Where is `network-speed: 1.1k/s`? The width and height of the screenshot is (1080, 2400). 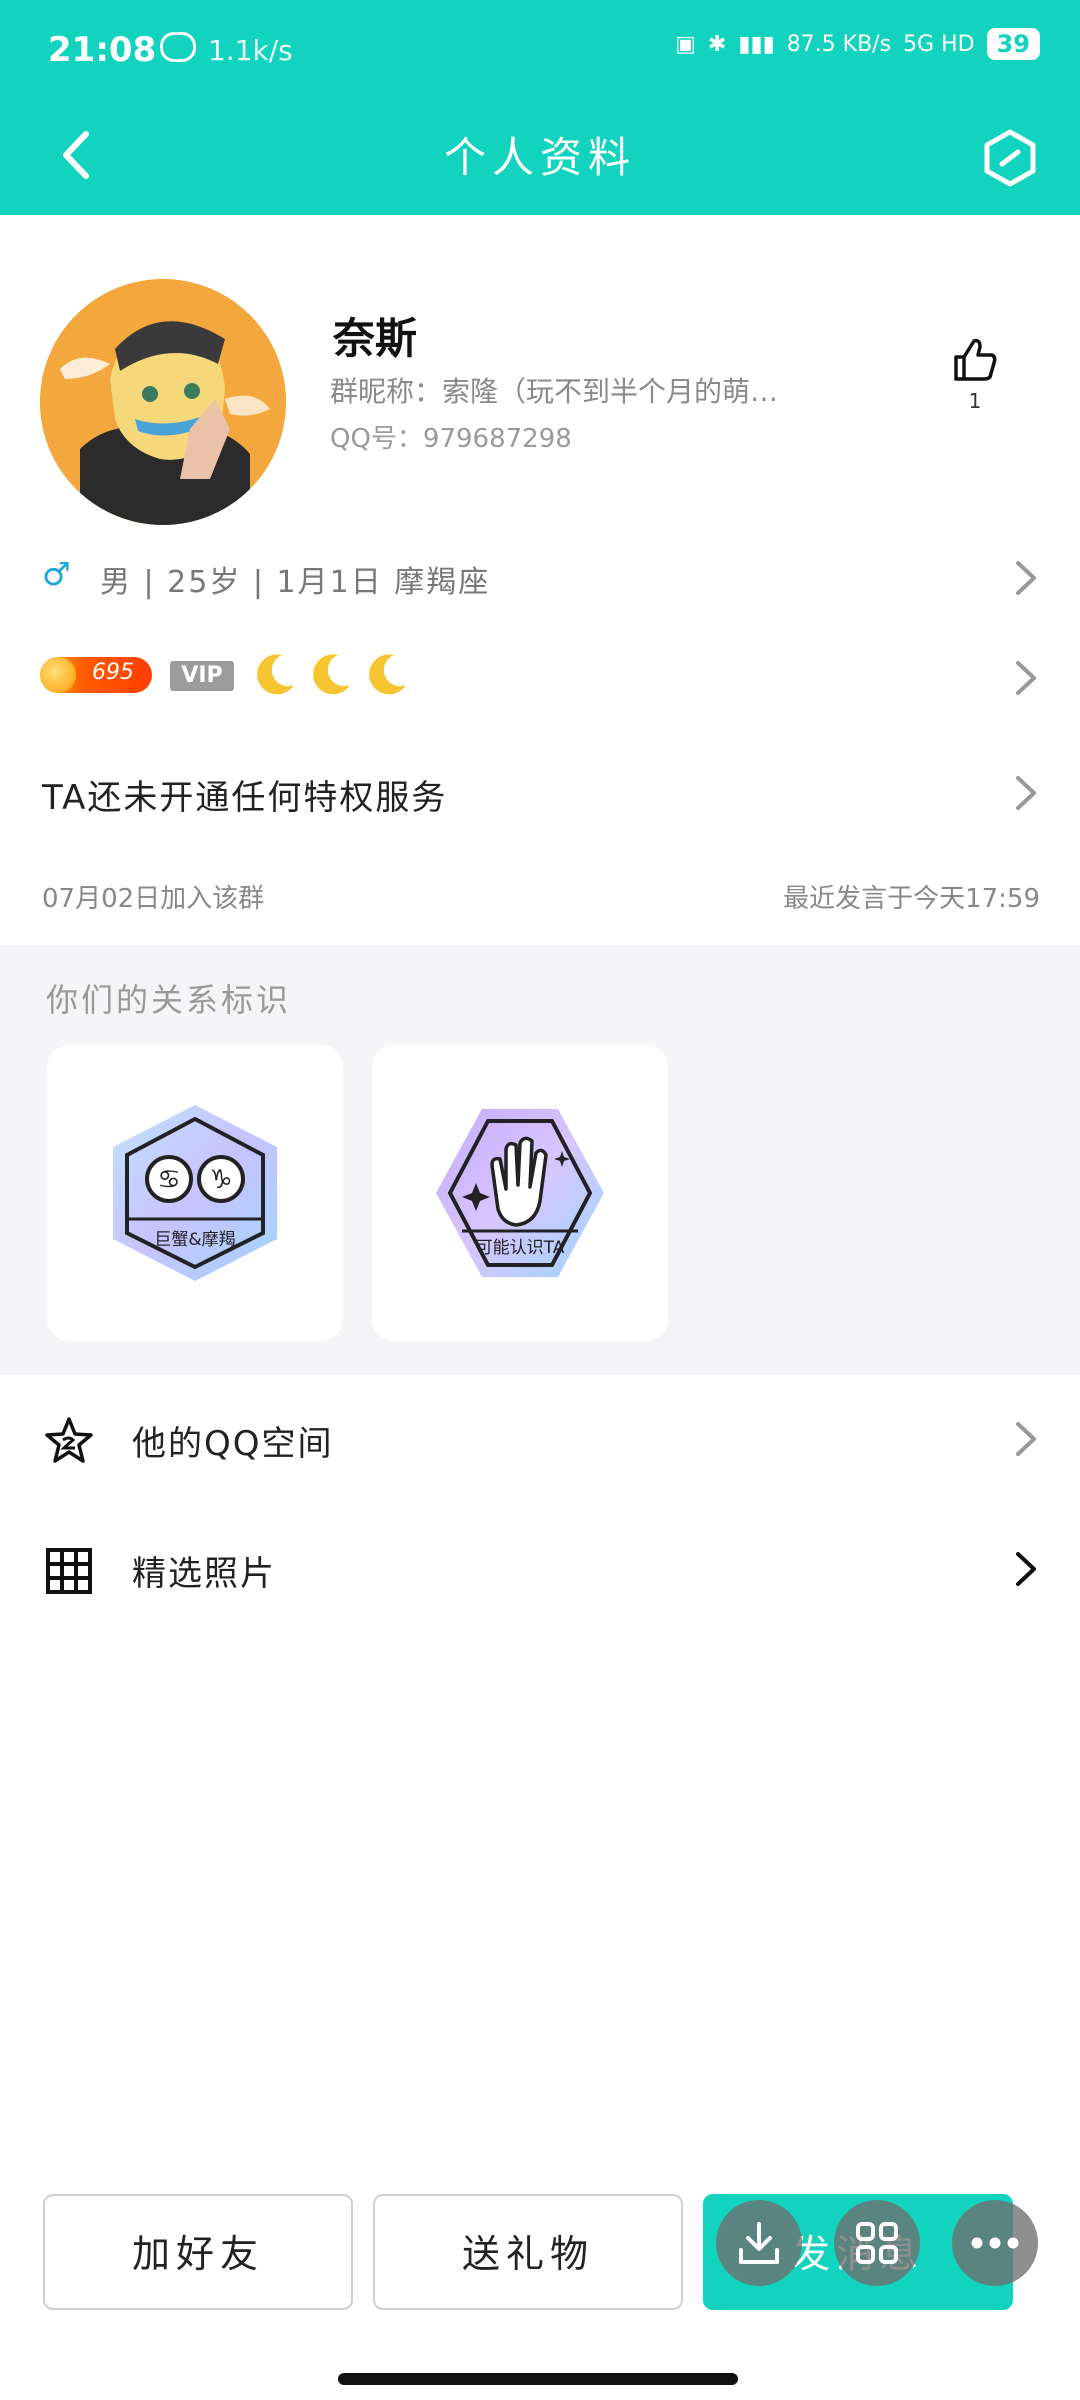
network-speed: 1.1k/s is located at coordinates (250, 50).